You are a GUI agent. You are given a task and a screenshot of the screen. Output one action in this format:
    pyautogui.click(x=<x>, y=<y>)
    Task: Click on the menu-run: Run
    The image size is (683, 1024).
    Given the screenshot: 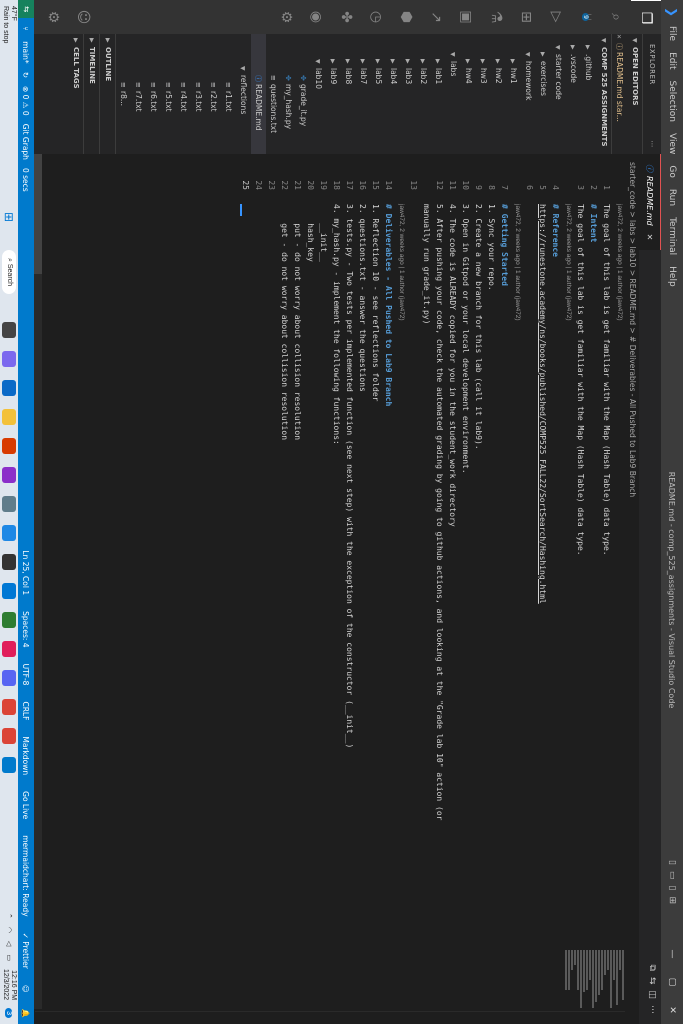 What is the action you would take?
    pyautogui.click(x=672, y=197)
    